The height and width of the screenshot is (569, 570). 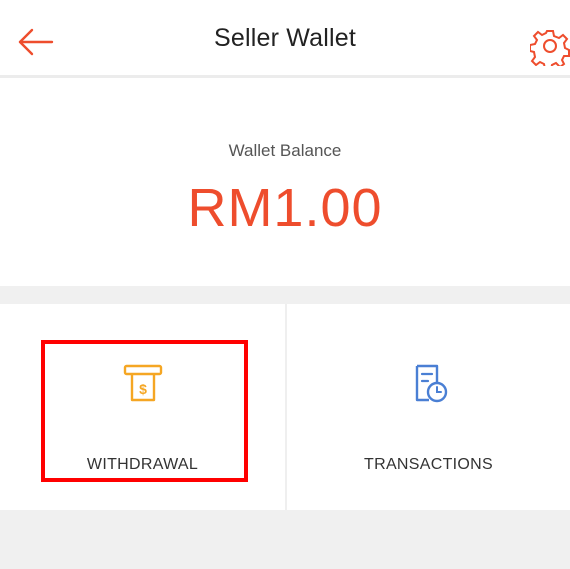 I want to click on document-clock-icon, so click(x=431, y=383).